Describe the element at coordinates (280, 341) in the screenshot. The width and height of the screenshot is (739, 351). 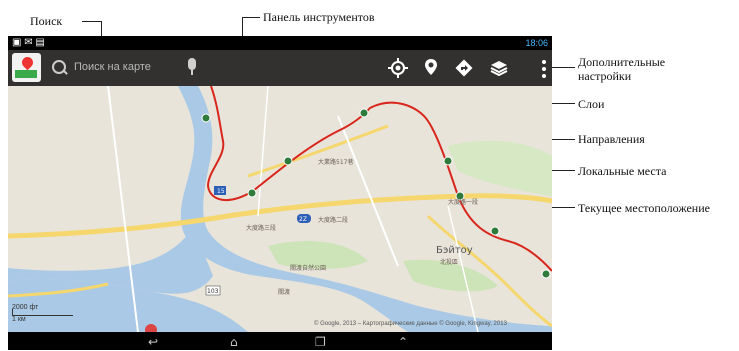
I see `navigation-bar: ↩ ⌂ ❐ ⌃` at that location.